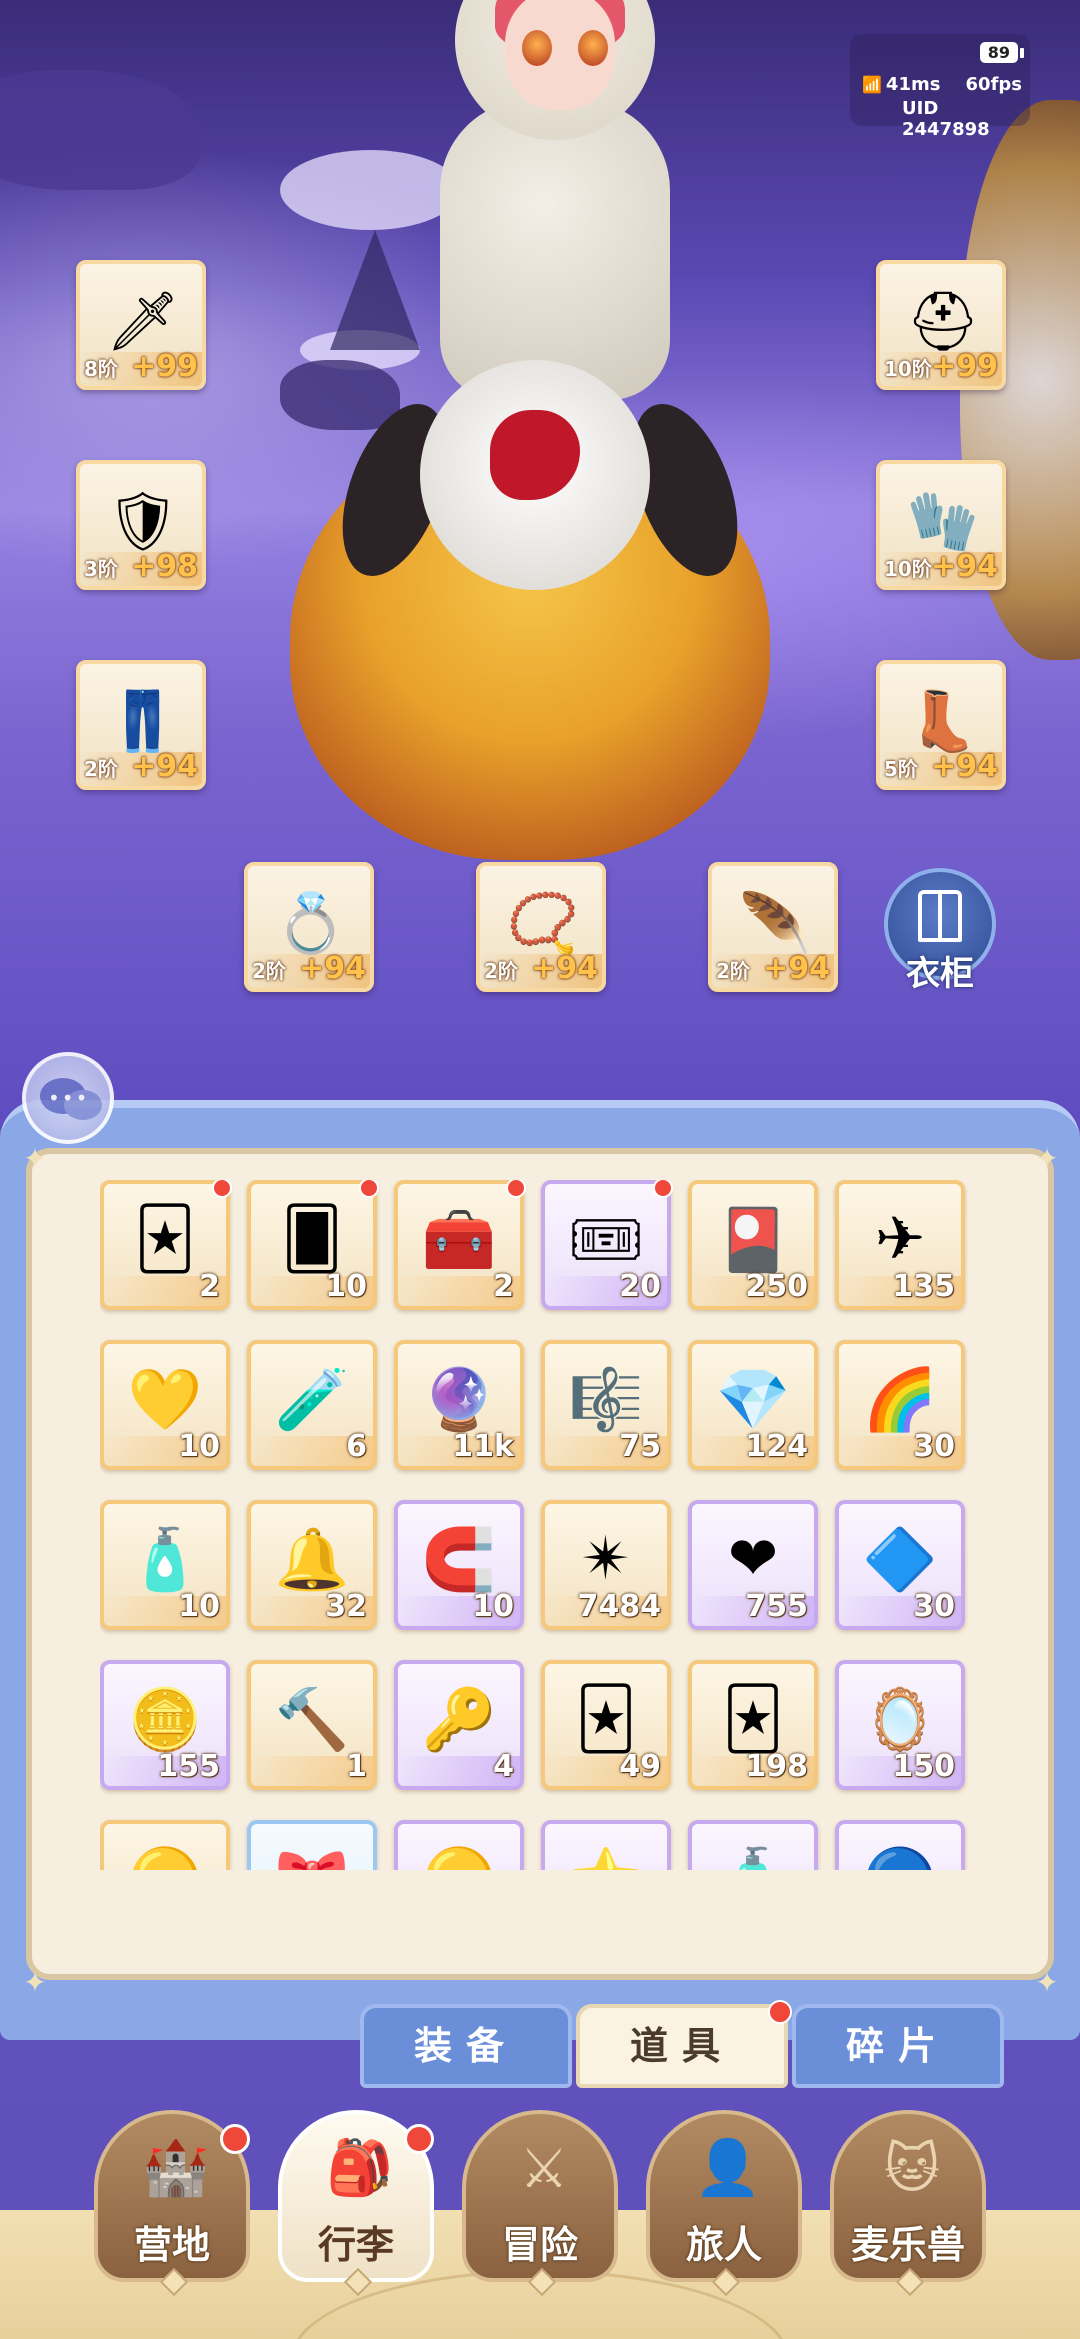  Describe the element at coordinates (723, 2245) in the screenshot. I see `nav-label: 旅人` at that location.